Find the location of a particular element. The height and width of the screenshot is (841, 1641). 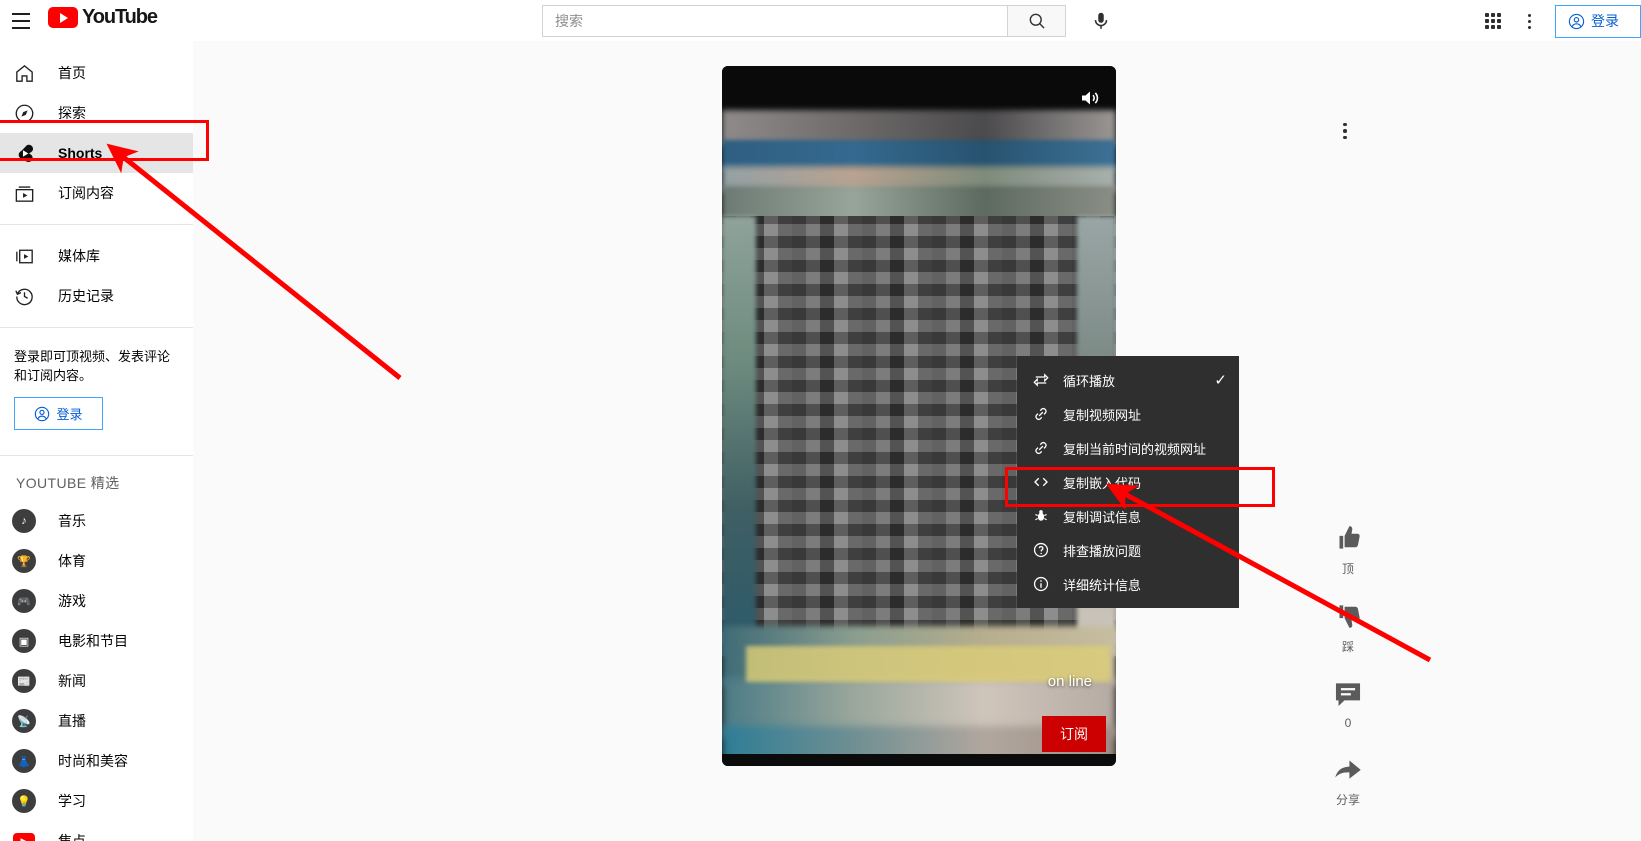

sidebar-item-featured-6: 👗 时尚和美容 is located at coordinates (96, 761).